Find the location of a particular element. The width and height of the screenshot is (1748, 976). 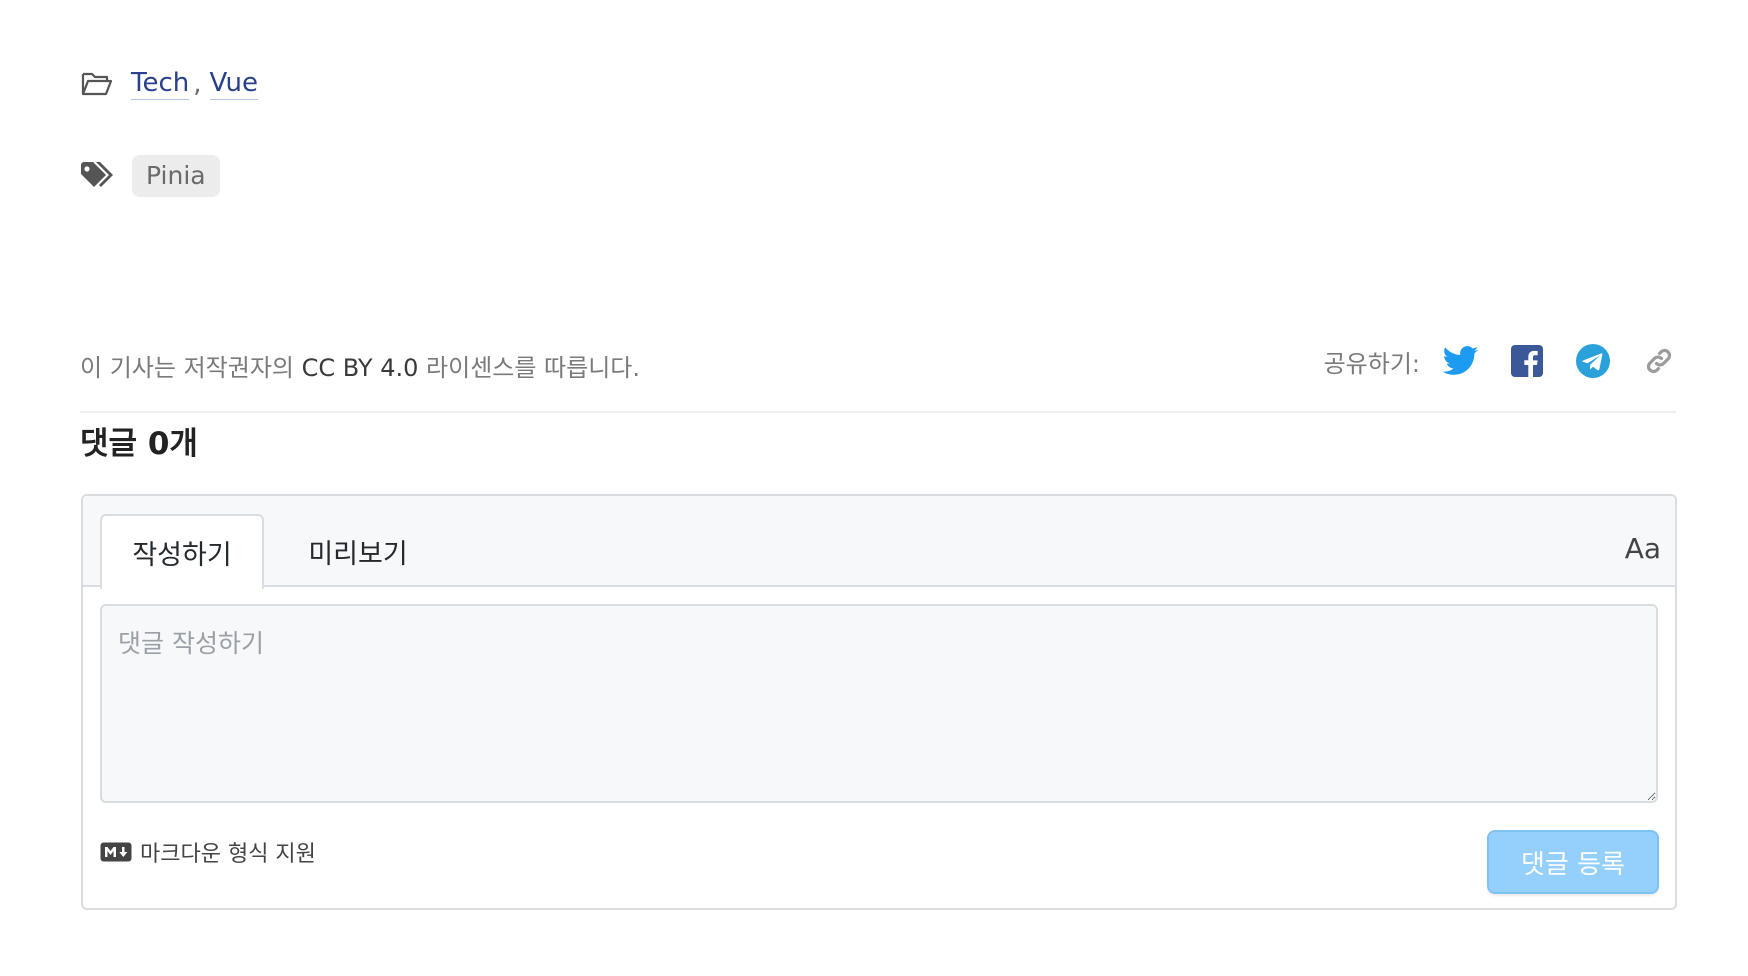

license-notice: 이 기사는 저작권자의 CC BY 4.0 라이센스를 따릅니다. is located at coordinates (360, 365).